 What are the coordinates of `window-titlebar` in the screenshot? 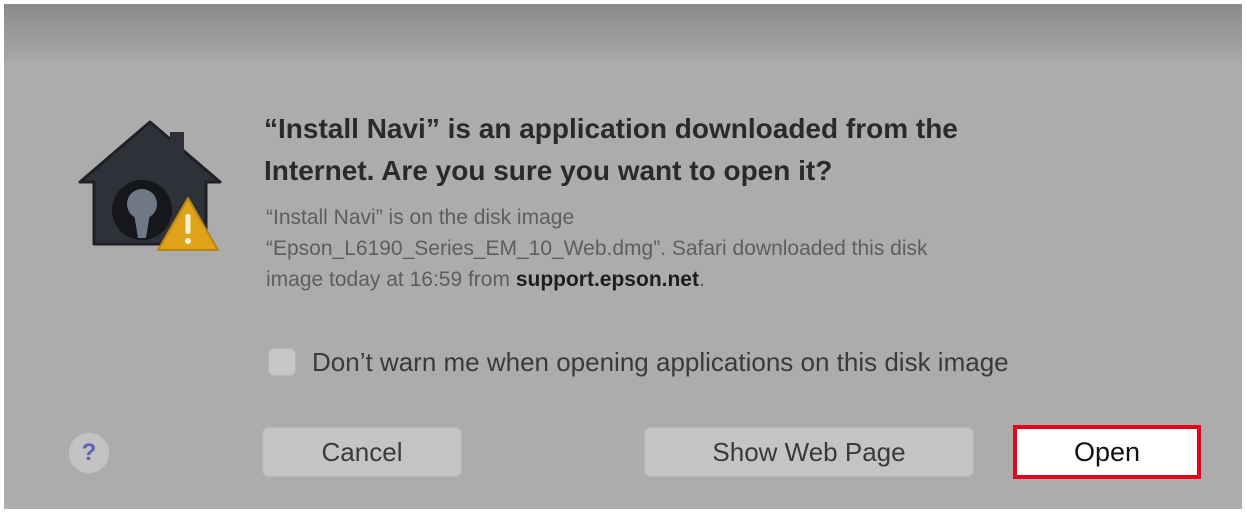 It's located at (623, 33).